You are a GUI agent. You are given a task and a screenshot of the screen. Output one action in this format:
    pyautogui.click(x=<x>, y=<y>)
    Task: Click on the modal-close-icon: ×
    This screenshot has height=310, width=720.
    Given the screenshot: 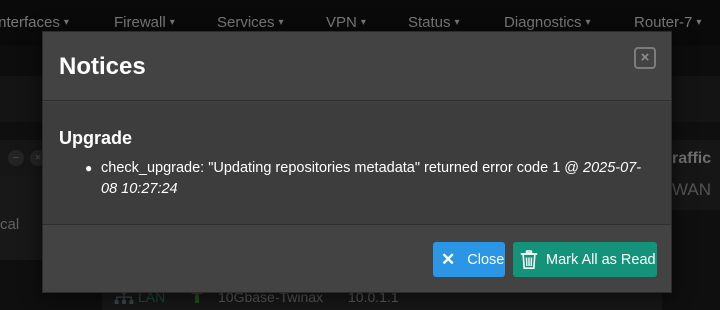 What is the action you would take?
    pyautogui.click(x=645, y=58)
    